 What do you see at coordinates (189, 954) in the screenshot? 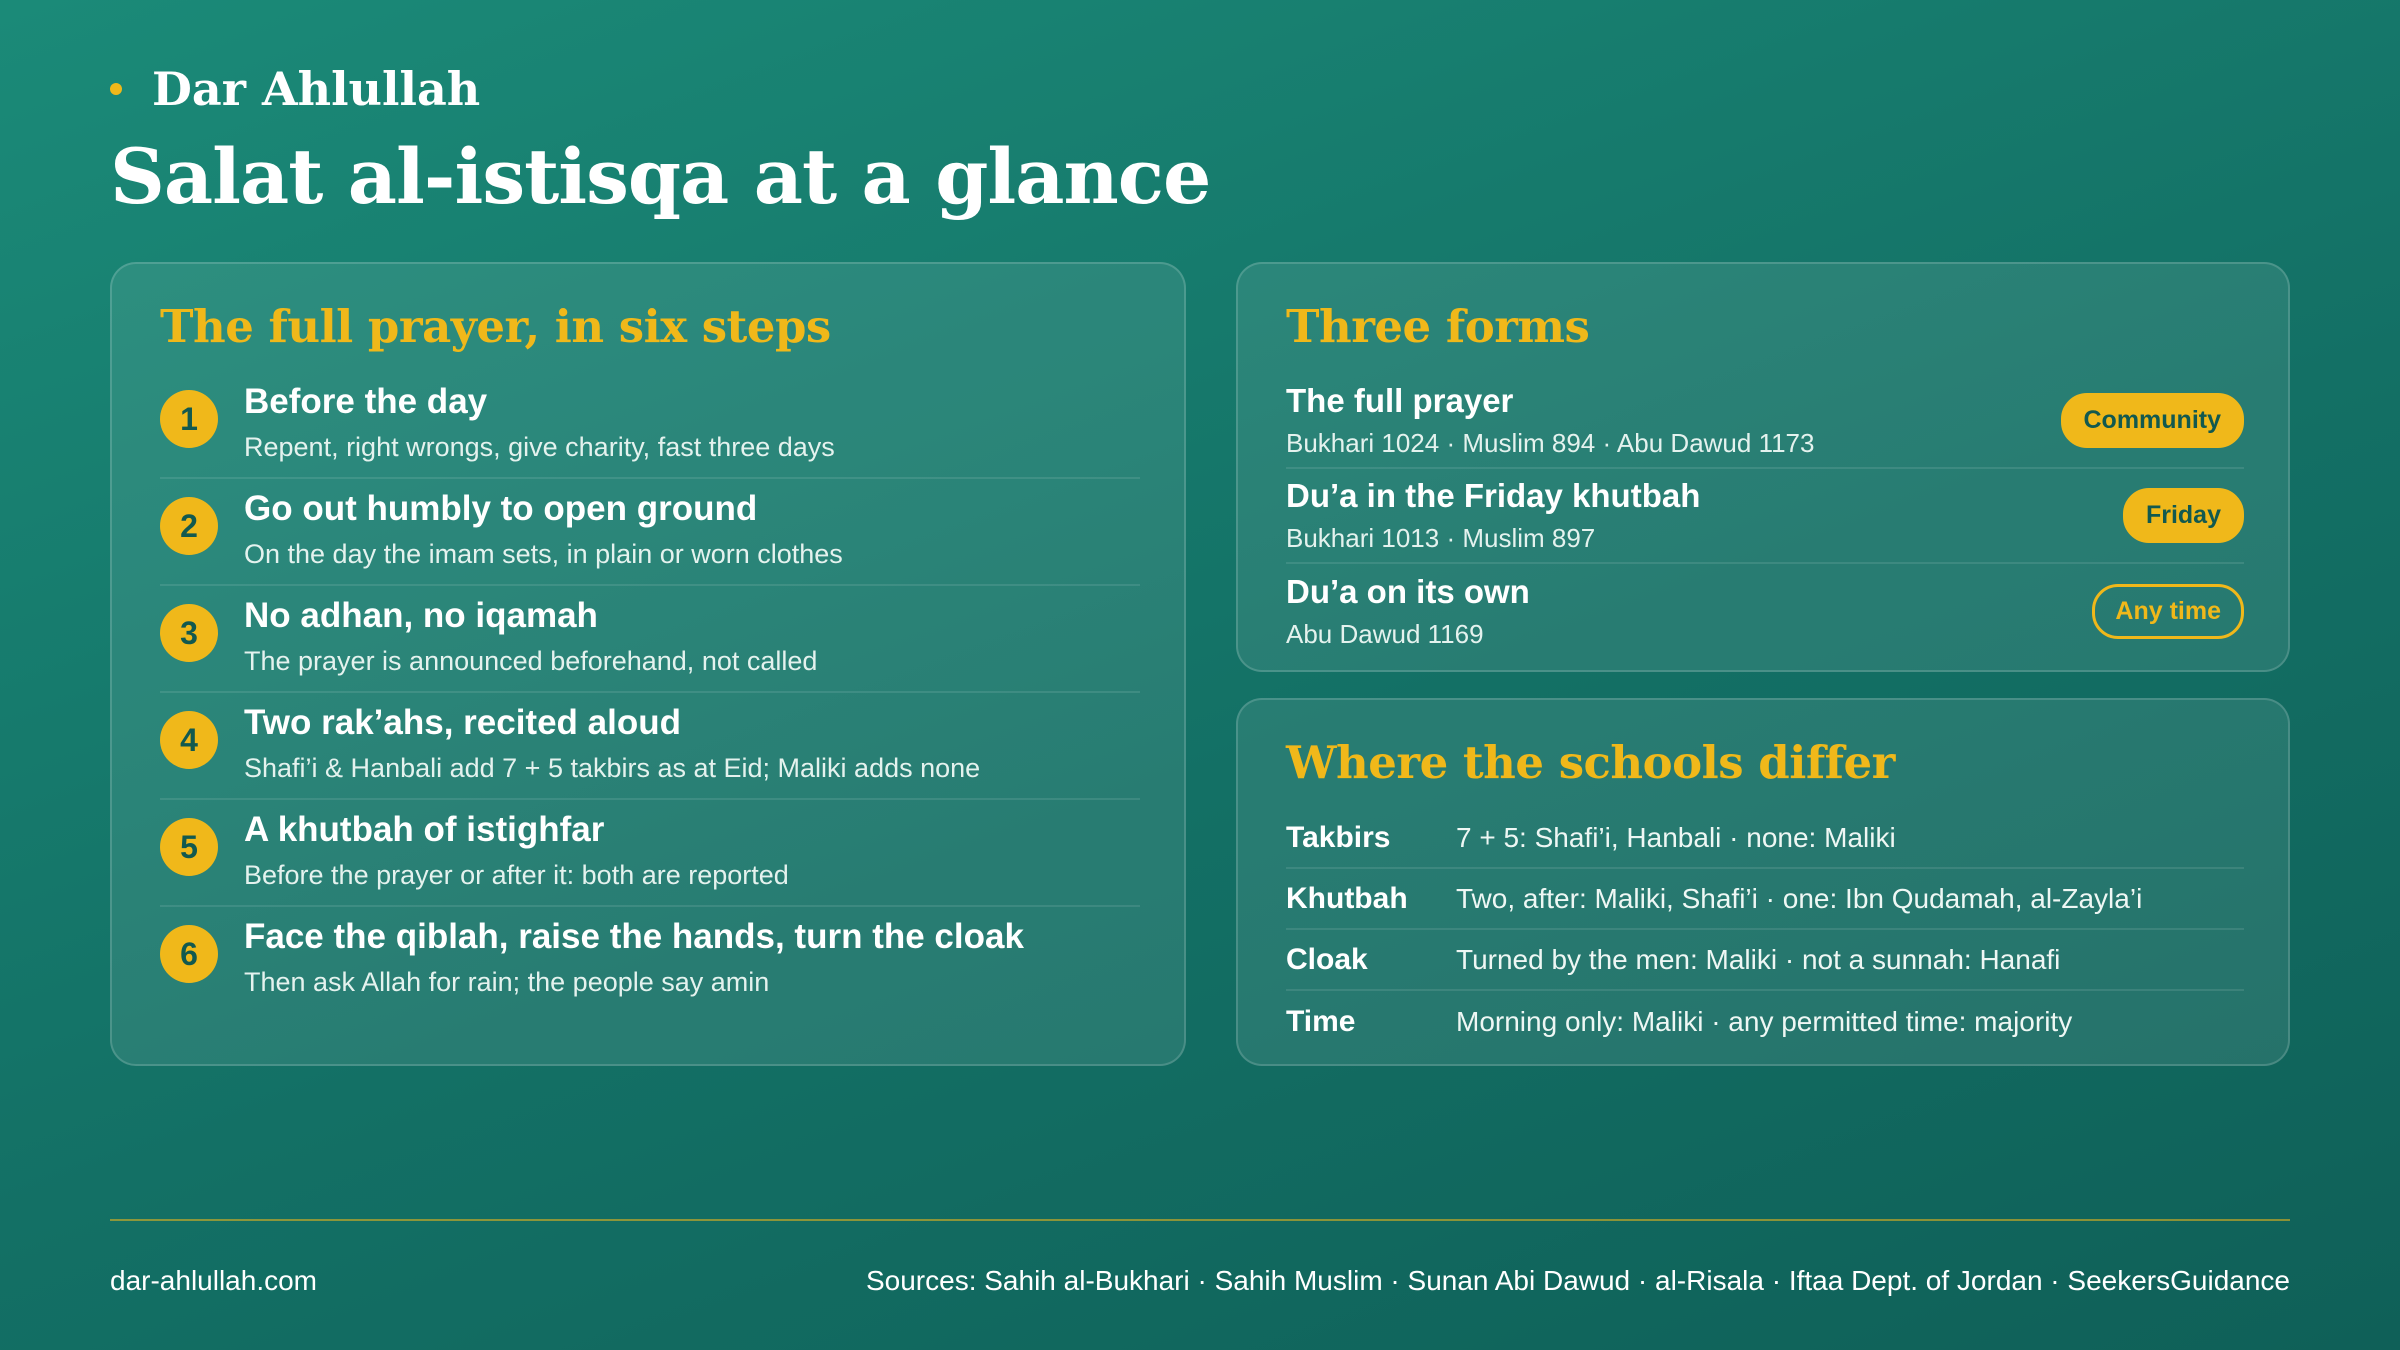
I see `step-number-badge: 6` at bounding box center [189, 954].